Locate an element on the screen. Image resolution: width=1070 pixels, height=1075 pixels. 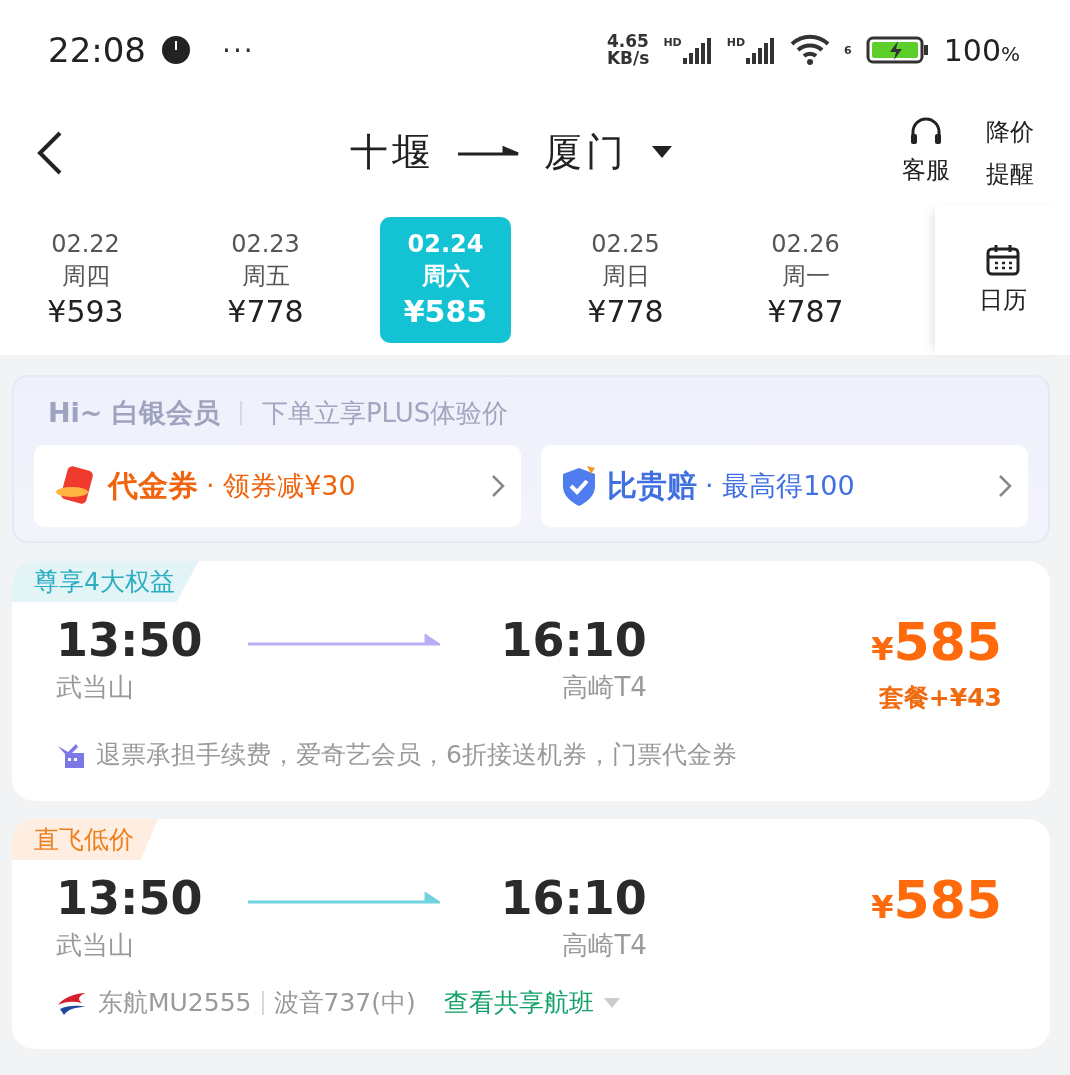
date-tab: 02.22 周四 ¥593 is located at coordinates (85, 280).